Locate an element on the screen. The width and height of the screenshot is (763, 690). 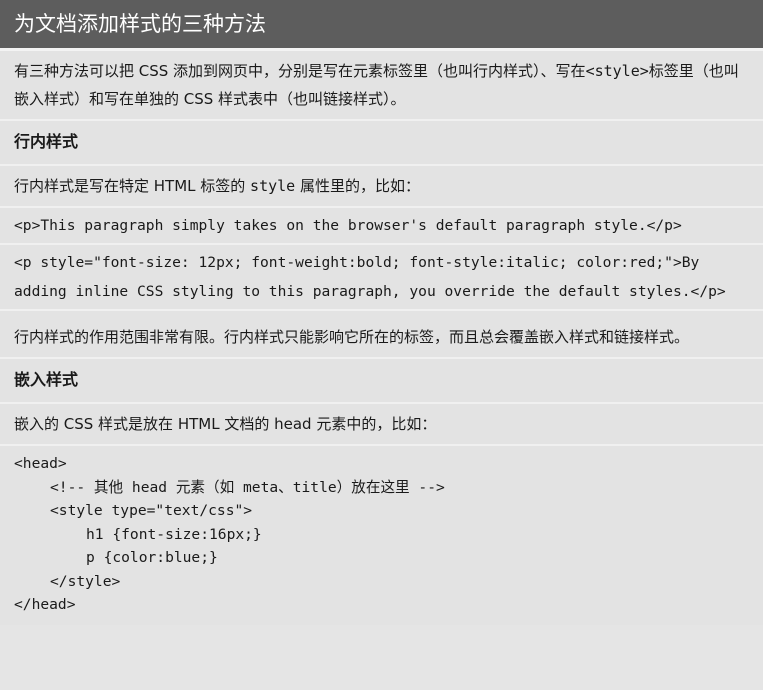
code-line: h1 {font-size:16px;} is located at coordinates (174, 534).